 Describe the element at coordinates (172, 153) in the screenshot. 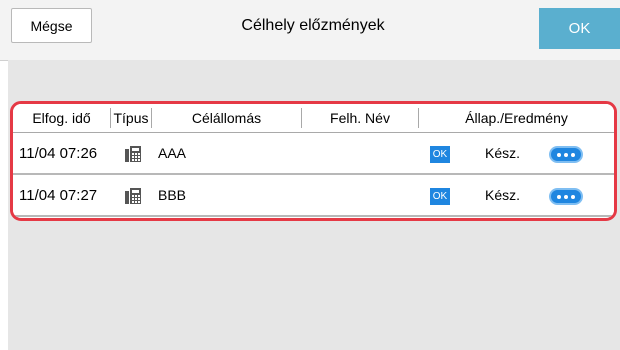

I see `row-destination: AAA` at that location.